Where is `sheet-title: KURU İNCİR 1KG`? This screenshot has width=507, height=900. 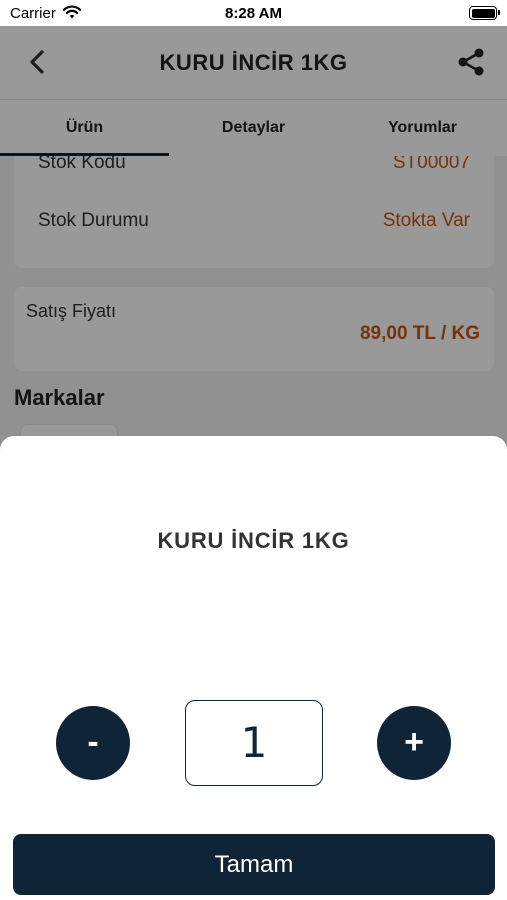 sheet-title: KURU İNCİR 1KG is located at coordinates (253, 540).